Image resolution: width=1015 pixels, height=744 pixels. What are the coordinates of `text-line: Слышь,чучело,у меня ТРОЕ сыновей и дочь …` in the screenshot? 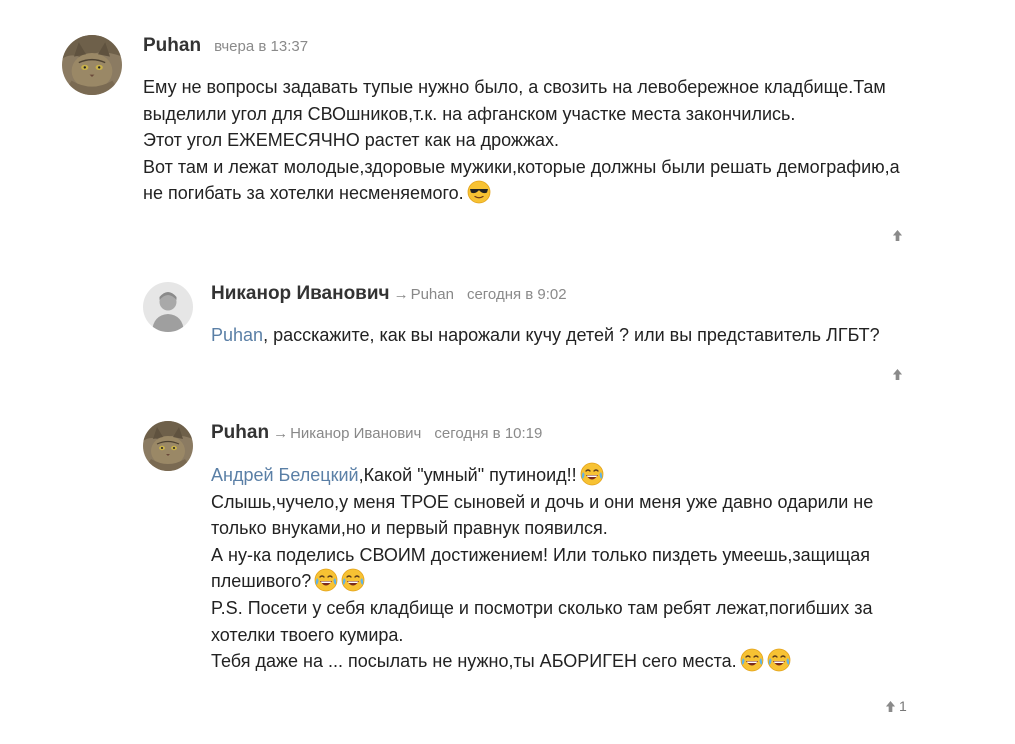 It's located at (542, 501).